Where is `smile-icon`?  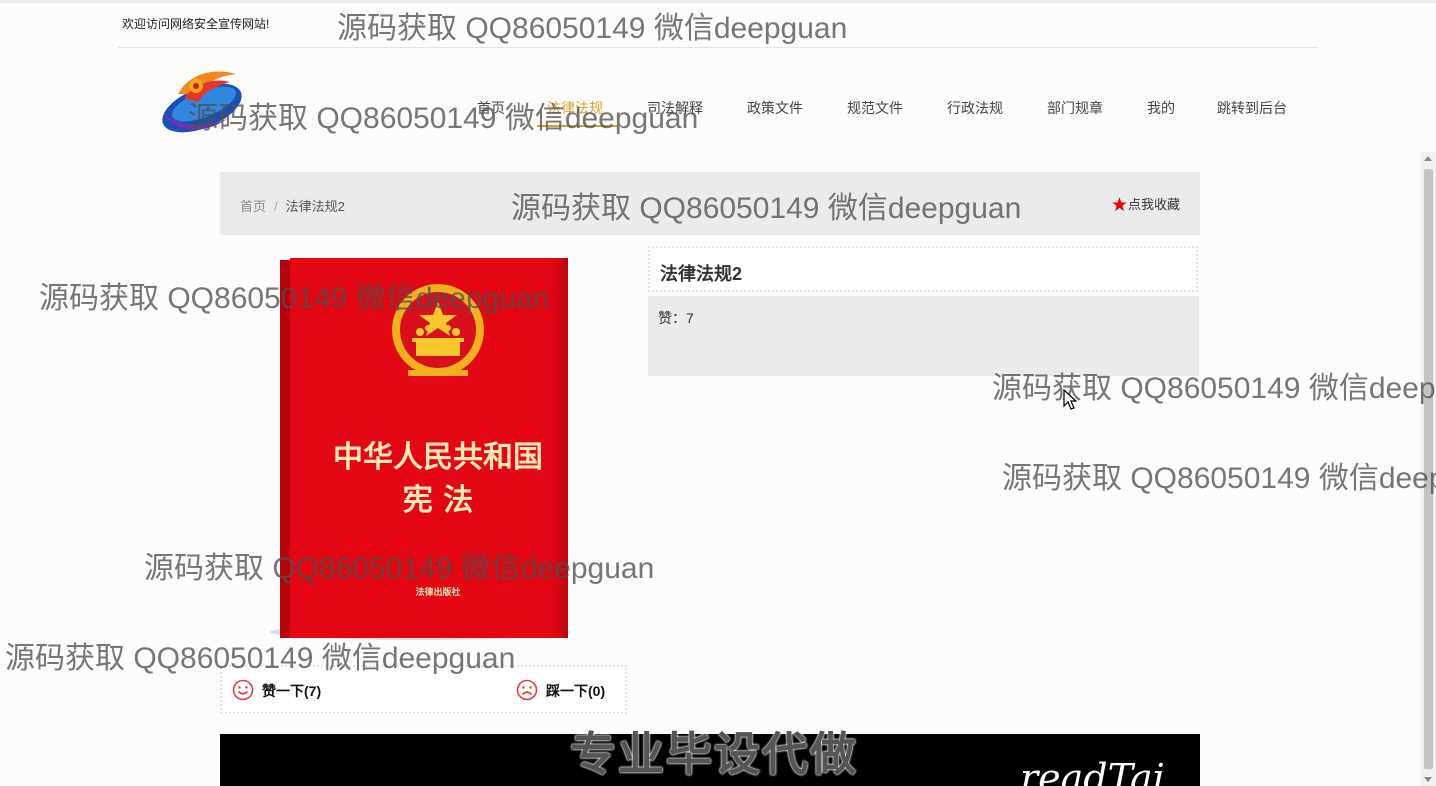 smile-icon is located at coordinates (243, 690).